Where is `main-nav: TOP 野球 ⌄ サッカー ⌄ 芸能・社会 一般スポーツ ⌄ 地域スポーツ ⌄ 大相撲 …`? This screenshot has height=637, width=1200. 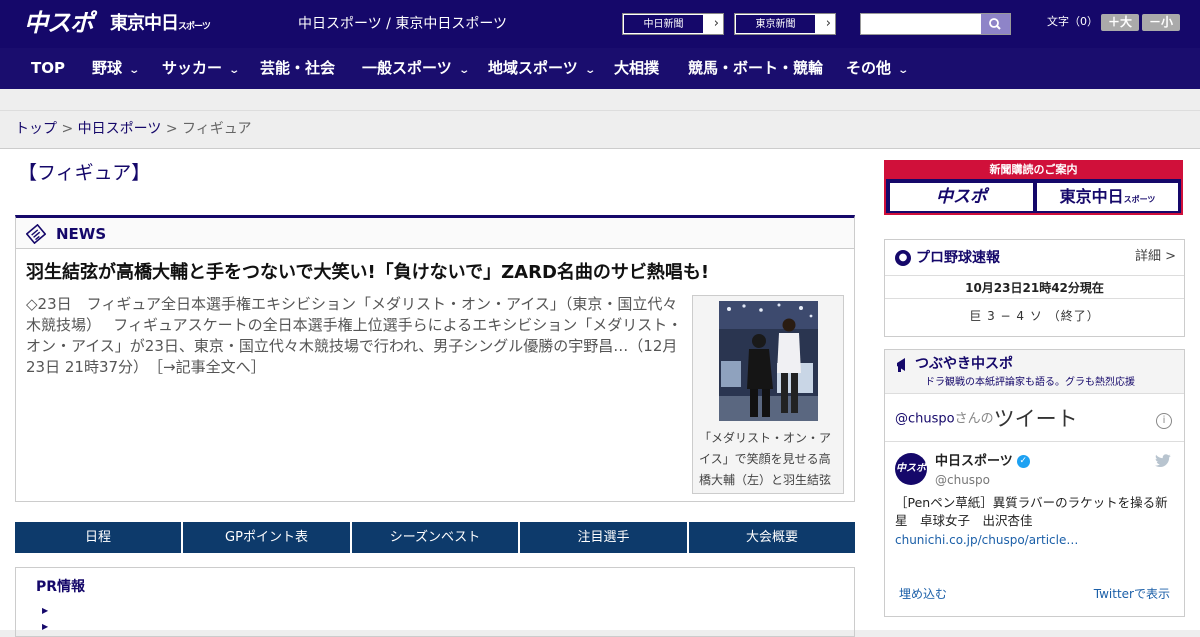
main-nav: TOP 野球 ⌄ サッカー ⌄ 芸能・社会 一般スポーツ ⌄ 地域スポーツ ⌄ 大相撲 … is located at coordinates (600, 68).